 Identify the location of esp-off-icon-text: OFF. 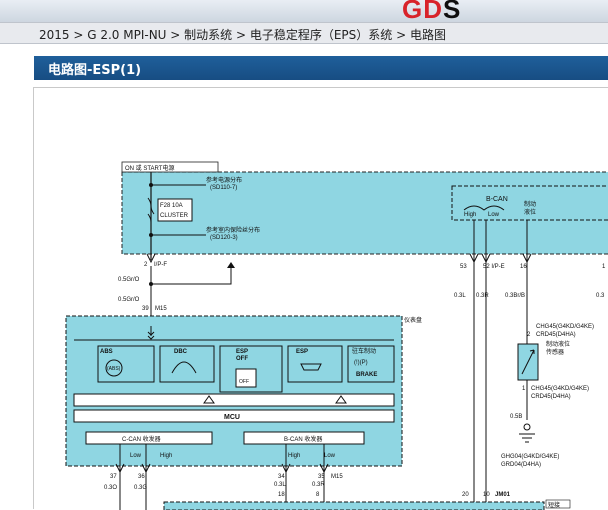
(244, 382).